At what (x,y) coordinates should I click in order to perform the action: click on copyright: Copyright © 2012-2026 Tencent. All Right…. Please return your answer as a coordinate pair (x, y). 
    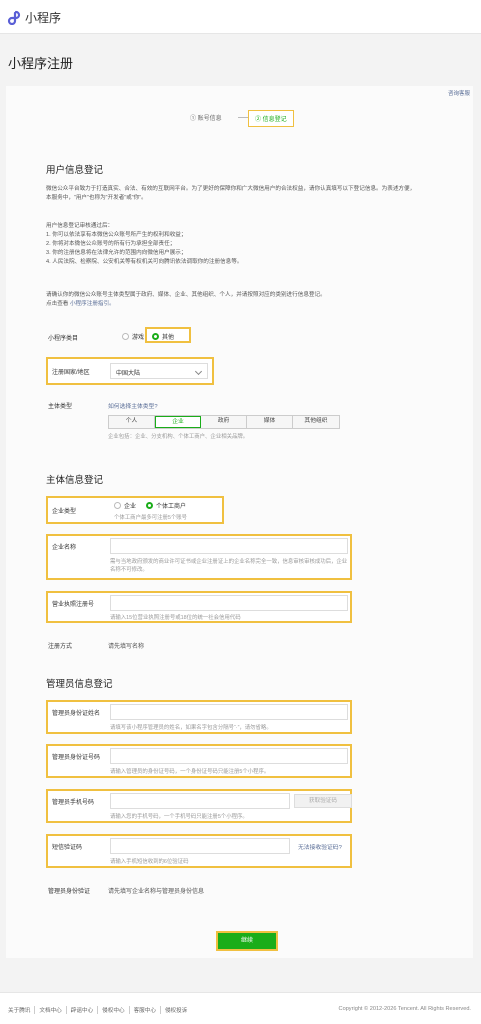
    Looking at the image, I should click on (404, 1009).